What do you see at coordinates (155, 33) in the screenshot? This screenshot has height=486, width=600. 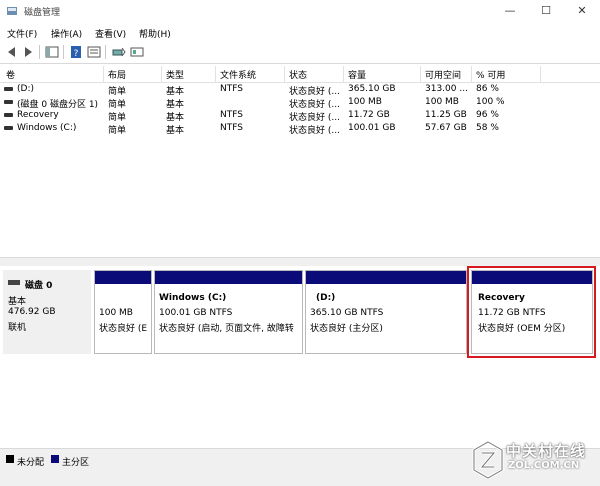 I see `menu-help: 帮助(H)` at bounding box center [155, 33].